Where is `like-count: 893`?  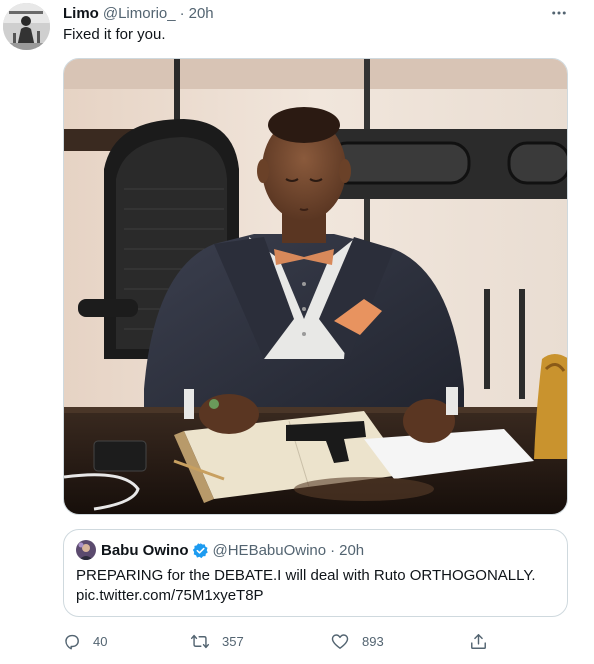
like-count: 893 is located at coordinates (373, 641).